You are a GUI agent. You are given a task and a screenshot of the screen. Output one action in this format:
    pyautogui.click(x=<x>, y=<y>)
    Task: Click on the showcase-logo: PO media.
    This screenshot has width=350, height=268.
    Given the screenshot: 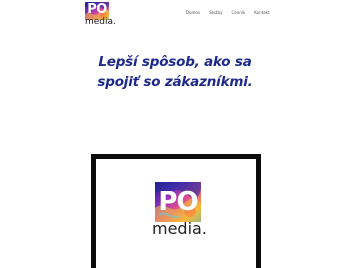 What is the action you would take?
    pyautogui.click(x=180, y=215)
    